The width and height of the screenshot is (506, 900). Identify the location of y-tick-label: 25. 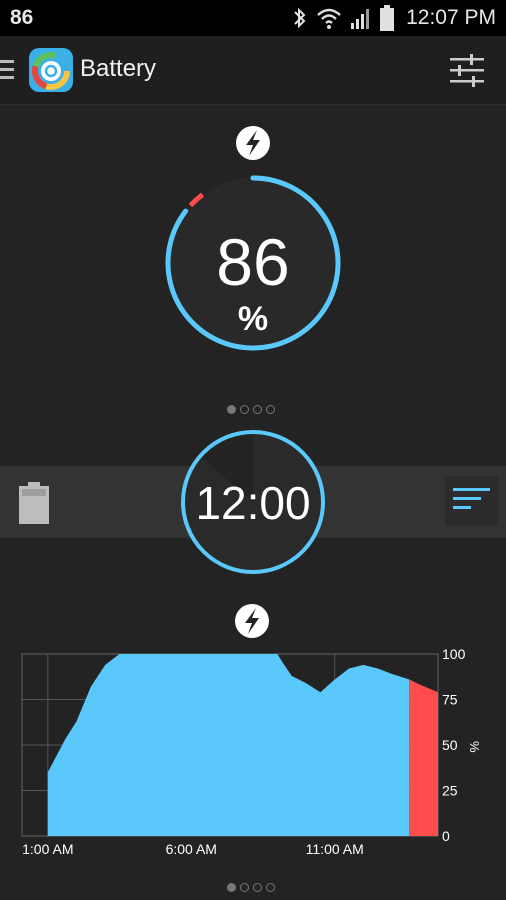
(450, 791).